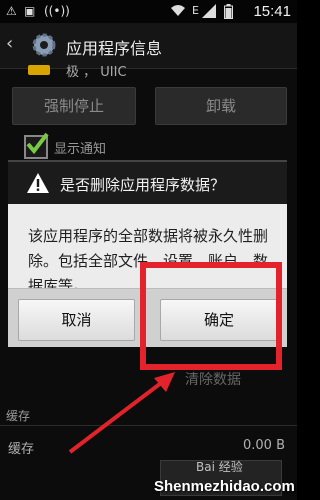  What do you see at coordinates (219, 467) in the screenshot?
I see `baidu-watermark: Bai 经验` at bounding box center [219, 467].